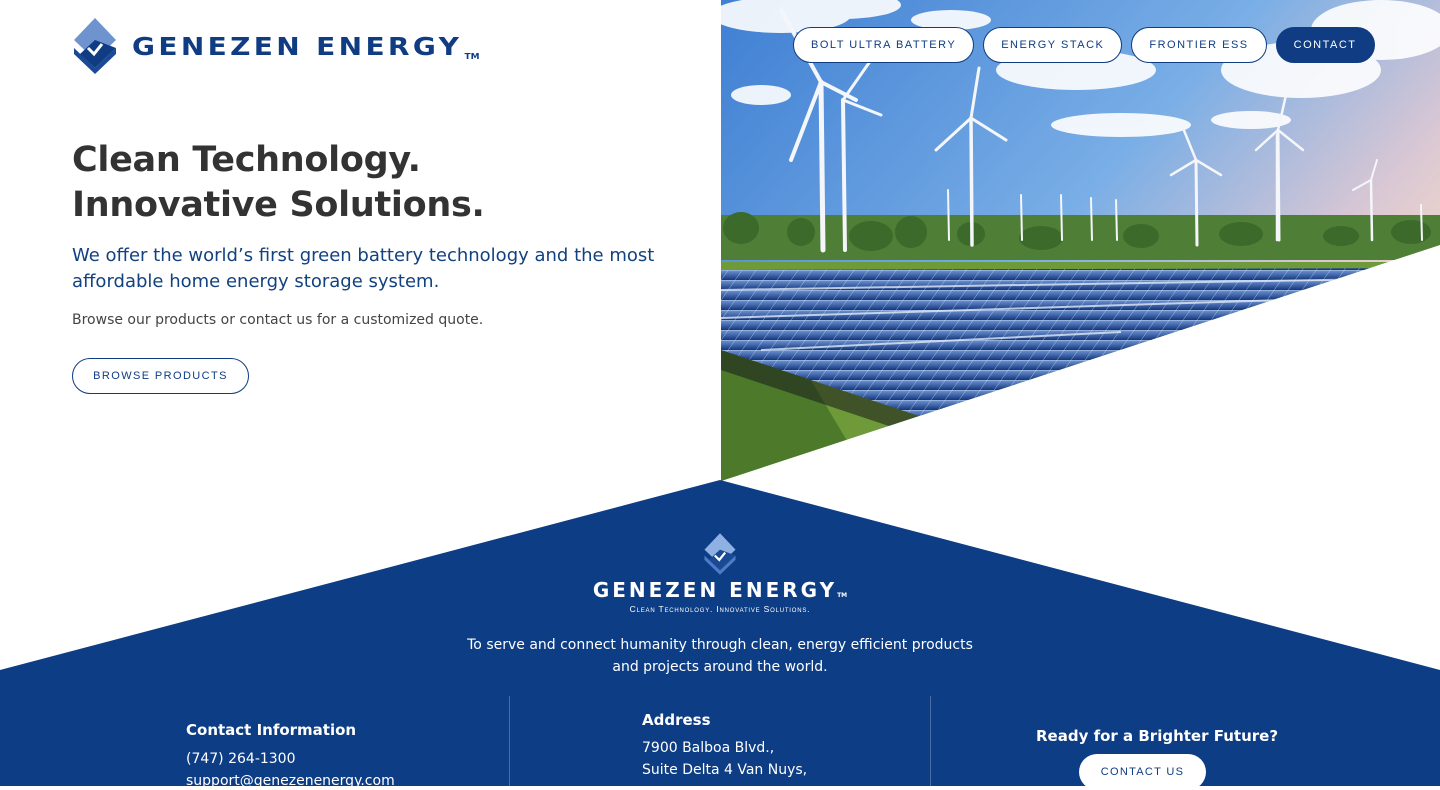  I want to click on nav-frontier-ess: FRONTIER ESS, so click(1199, 45).